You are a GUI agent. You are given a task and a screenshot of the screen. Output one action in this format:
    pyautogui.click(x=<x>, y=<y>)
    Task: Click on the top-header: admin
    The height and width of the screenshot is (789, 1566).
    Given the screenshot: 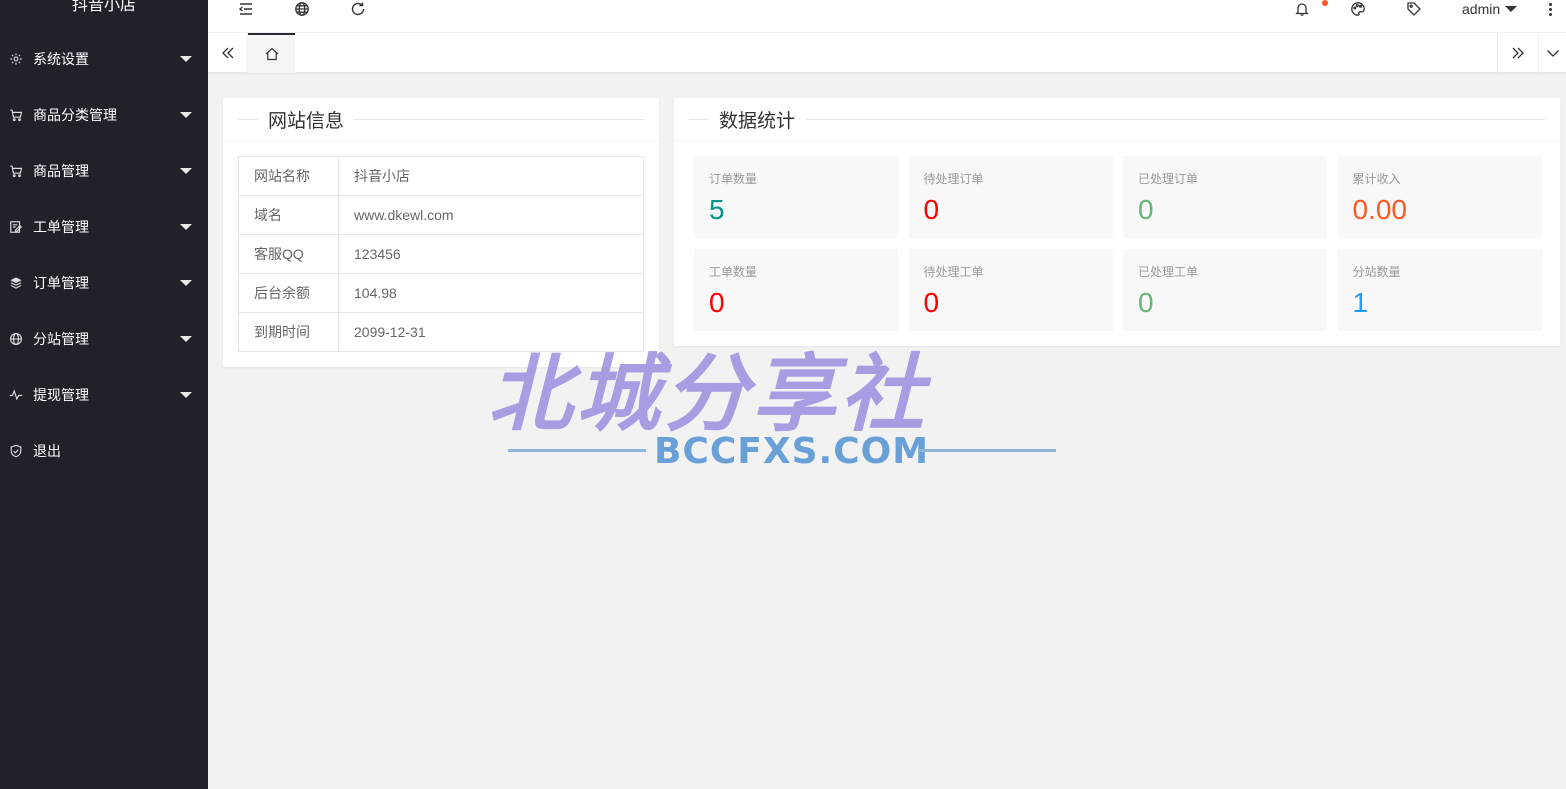 What is the action you would take?
    pyautogui.click(x=887, y=16)
    